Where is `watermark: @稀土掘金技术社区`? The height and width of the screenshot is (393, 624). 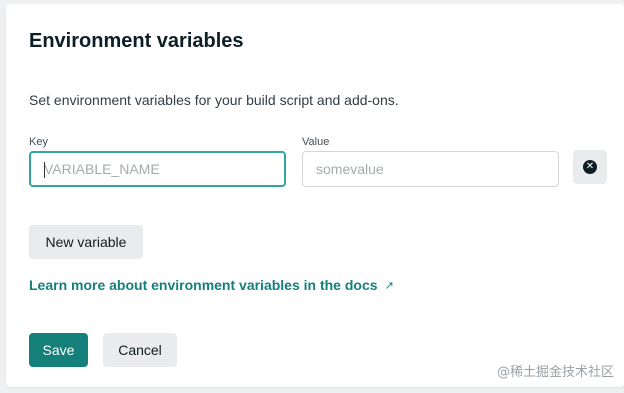
watermark: @稀土掘金技术社区 is located at coordinates (555, 372).